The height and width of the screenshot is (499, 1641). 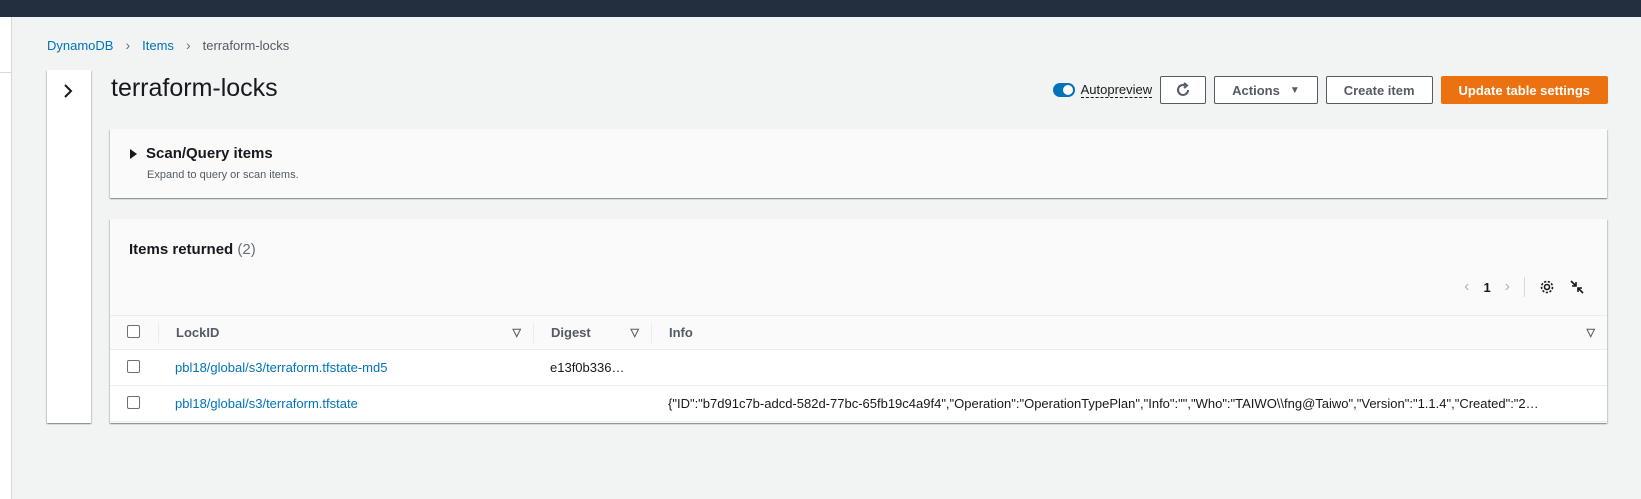 I want to click on top-navigation-bar, so click(x=820, y=8).